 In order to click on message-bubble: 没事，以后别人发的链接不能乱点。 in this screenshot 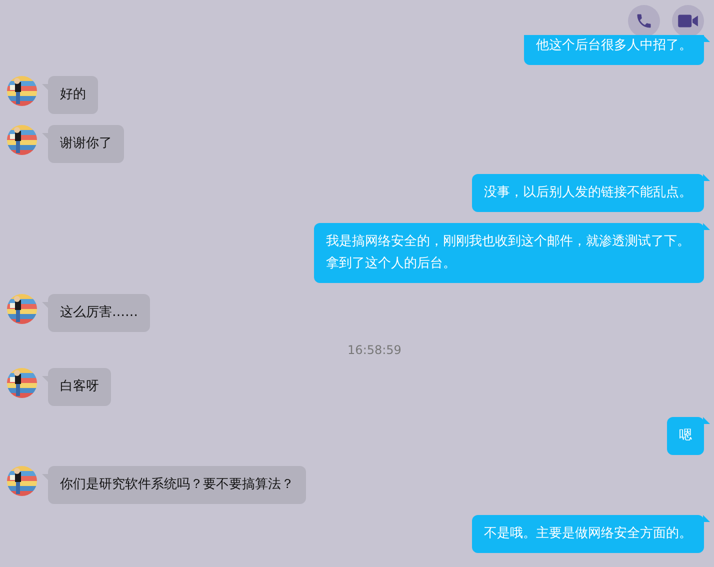, I will do `click(588, 193)`.